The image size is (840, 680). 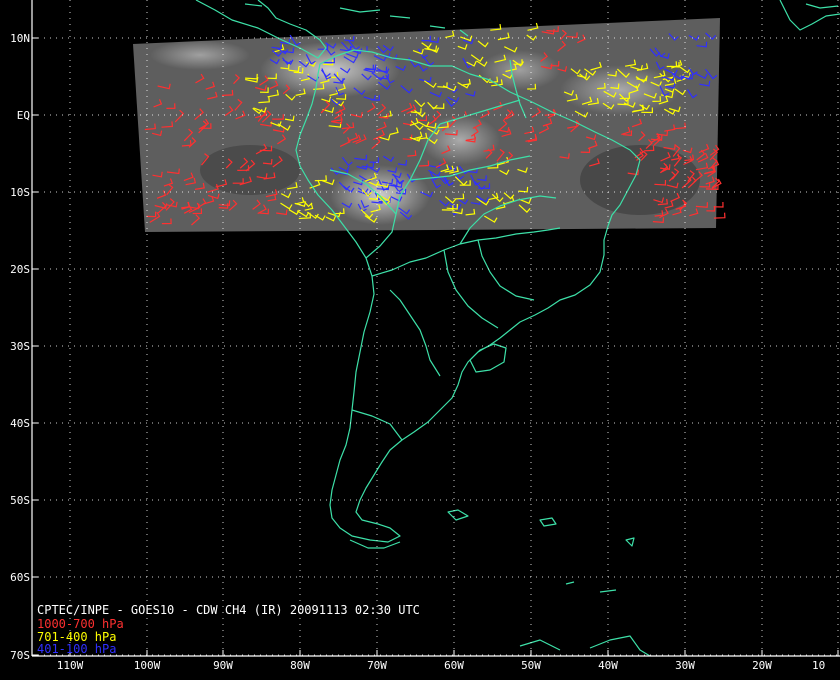 I want to click on lat-label-10s: 10S, so click(x=20, y=192).